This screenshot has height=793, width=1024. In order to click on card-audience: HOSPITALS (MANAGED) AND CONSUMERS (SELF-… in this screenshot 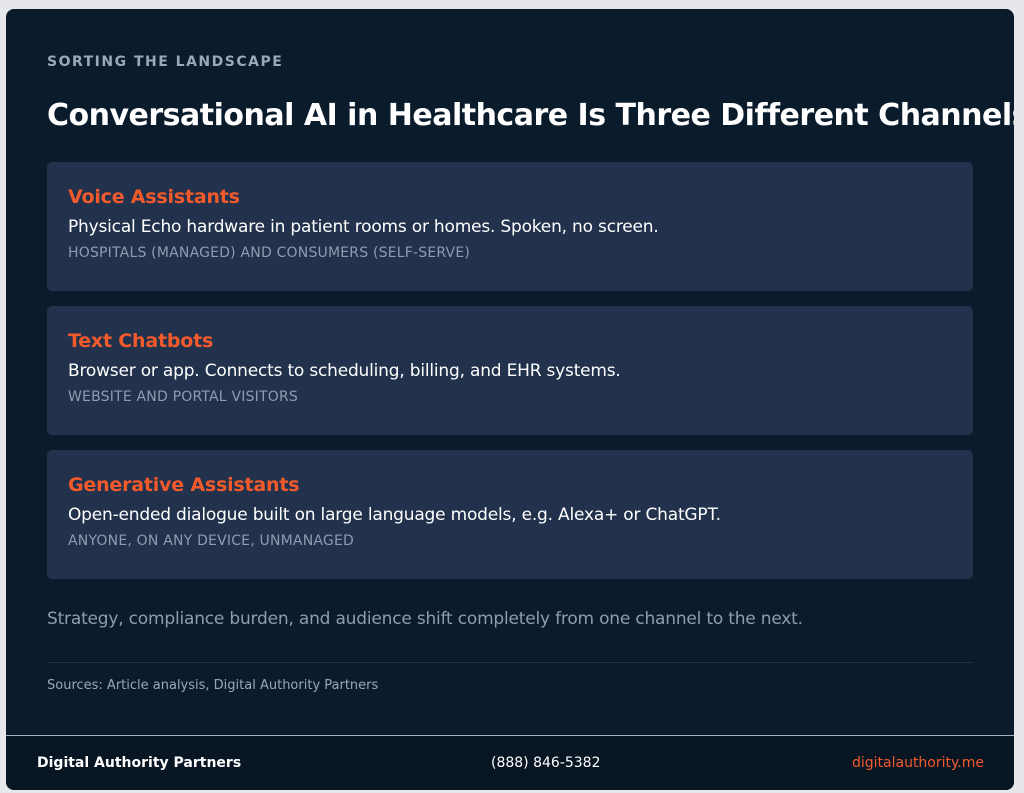, I will do `click(269, 253)`.